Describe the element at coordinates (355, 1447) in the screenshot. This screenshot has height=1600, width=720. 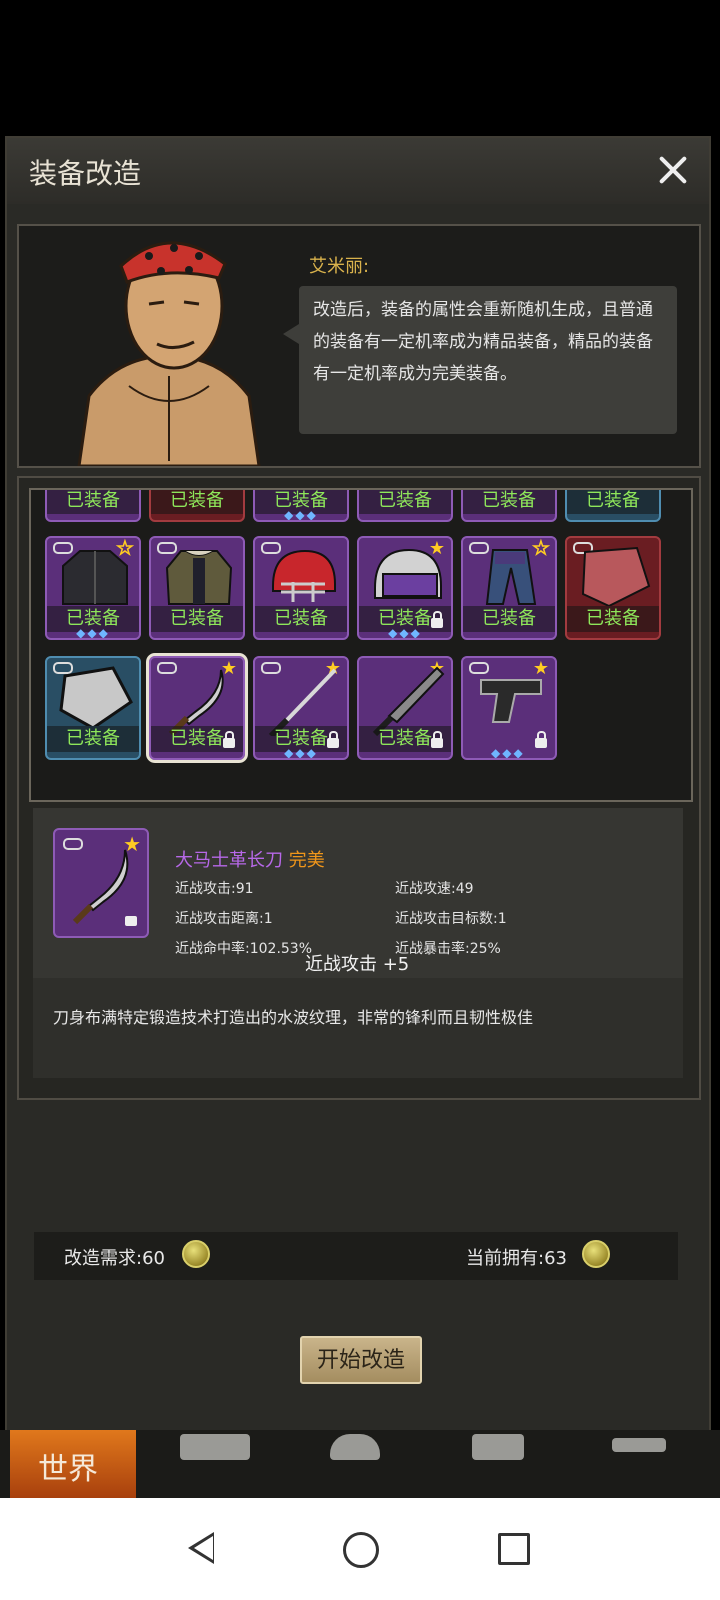
I see `character-icon` at that location.